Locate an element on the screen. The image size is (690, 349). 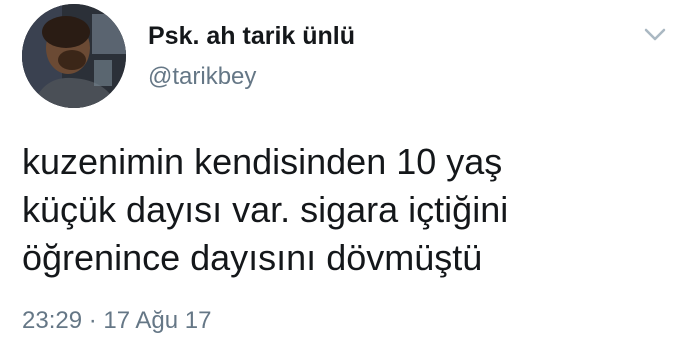
avatar-image is located at coordinates (74, 56).